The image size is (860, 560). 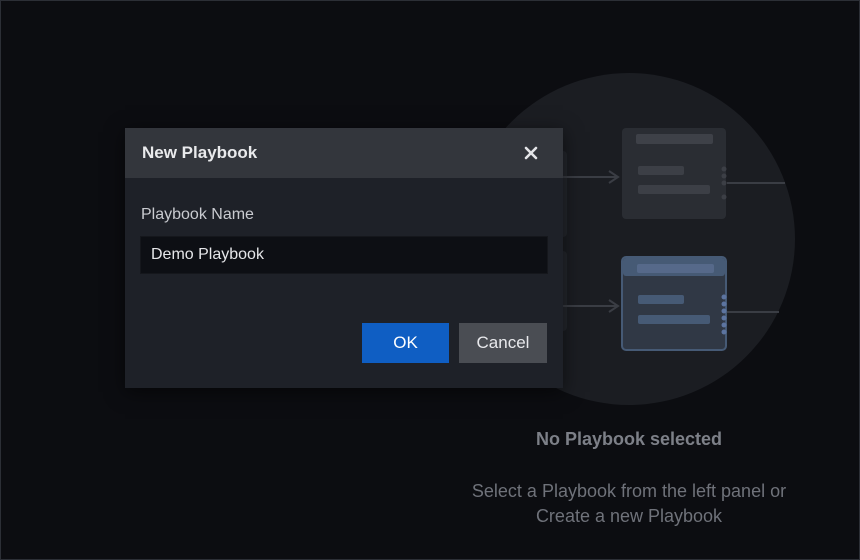 What do you see at coordinates (405, 343) in the screenshot?
I see `ok-button: OK` at bounding box center [405, 343].